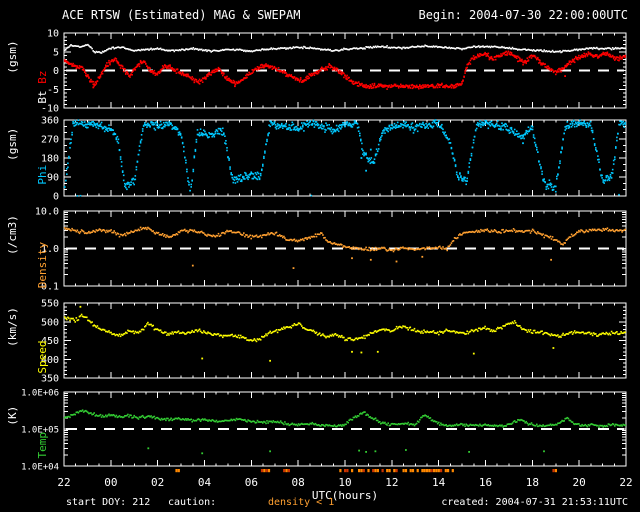 The image size is (640, 512). What do you see at coordinates (345, 333) in the screenshot?
I see `series-speed-points` at bounding box center [345, 333].